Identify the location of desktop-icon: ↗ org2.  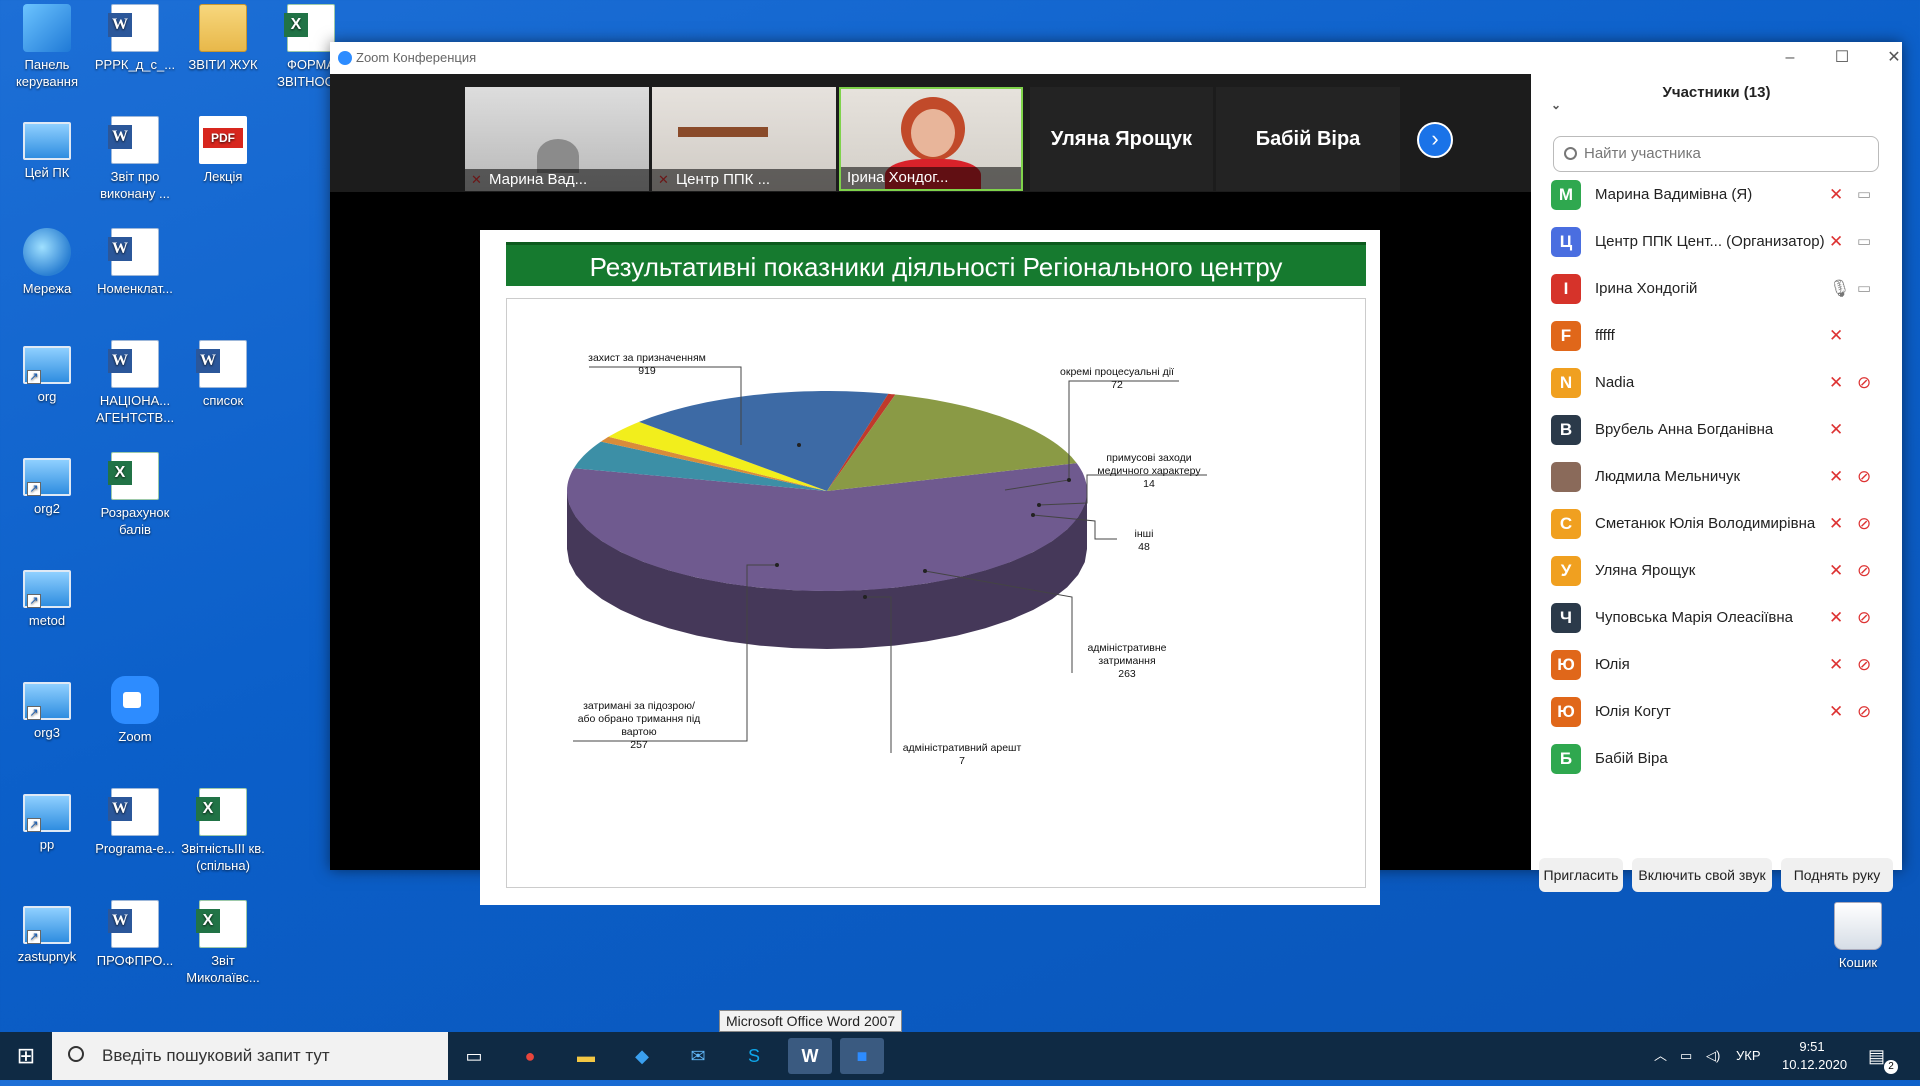
(47, 484).